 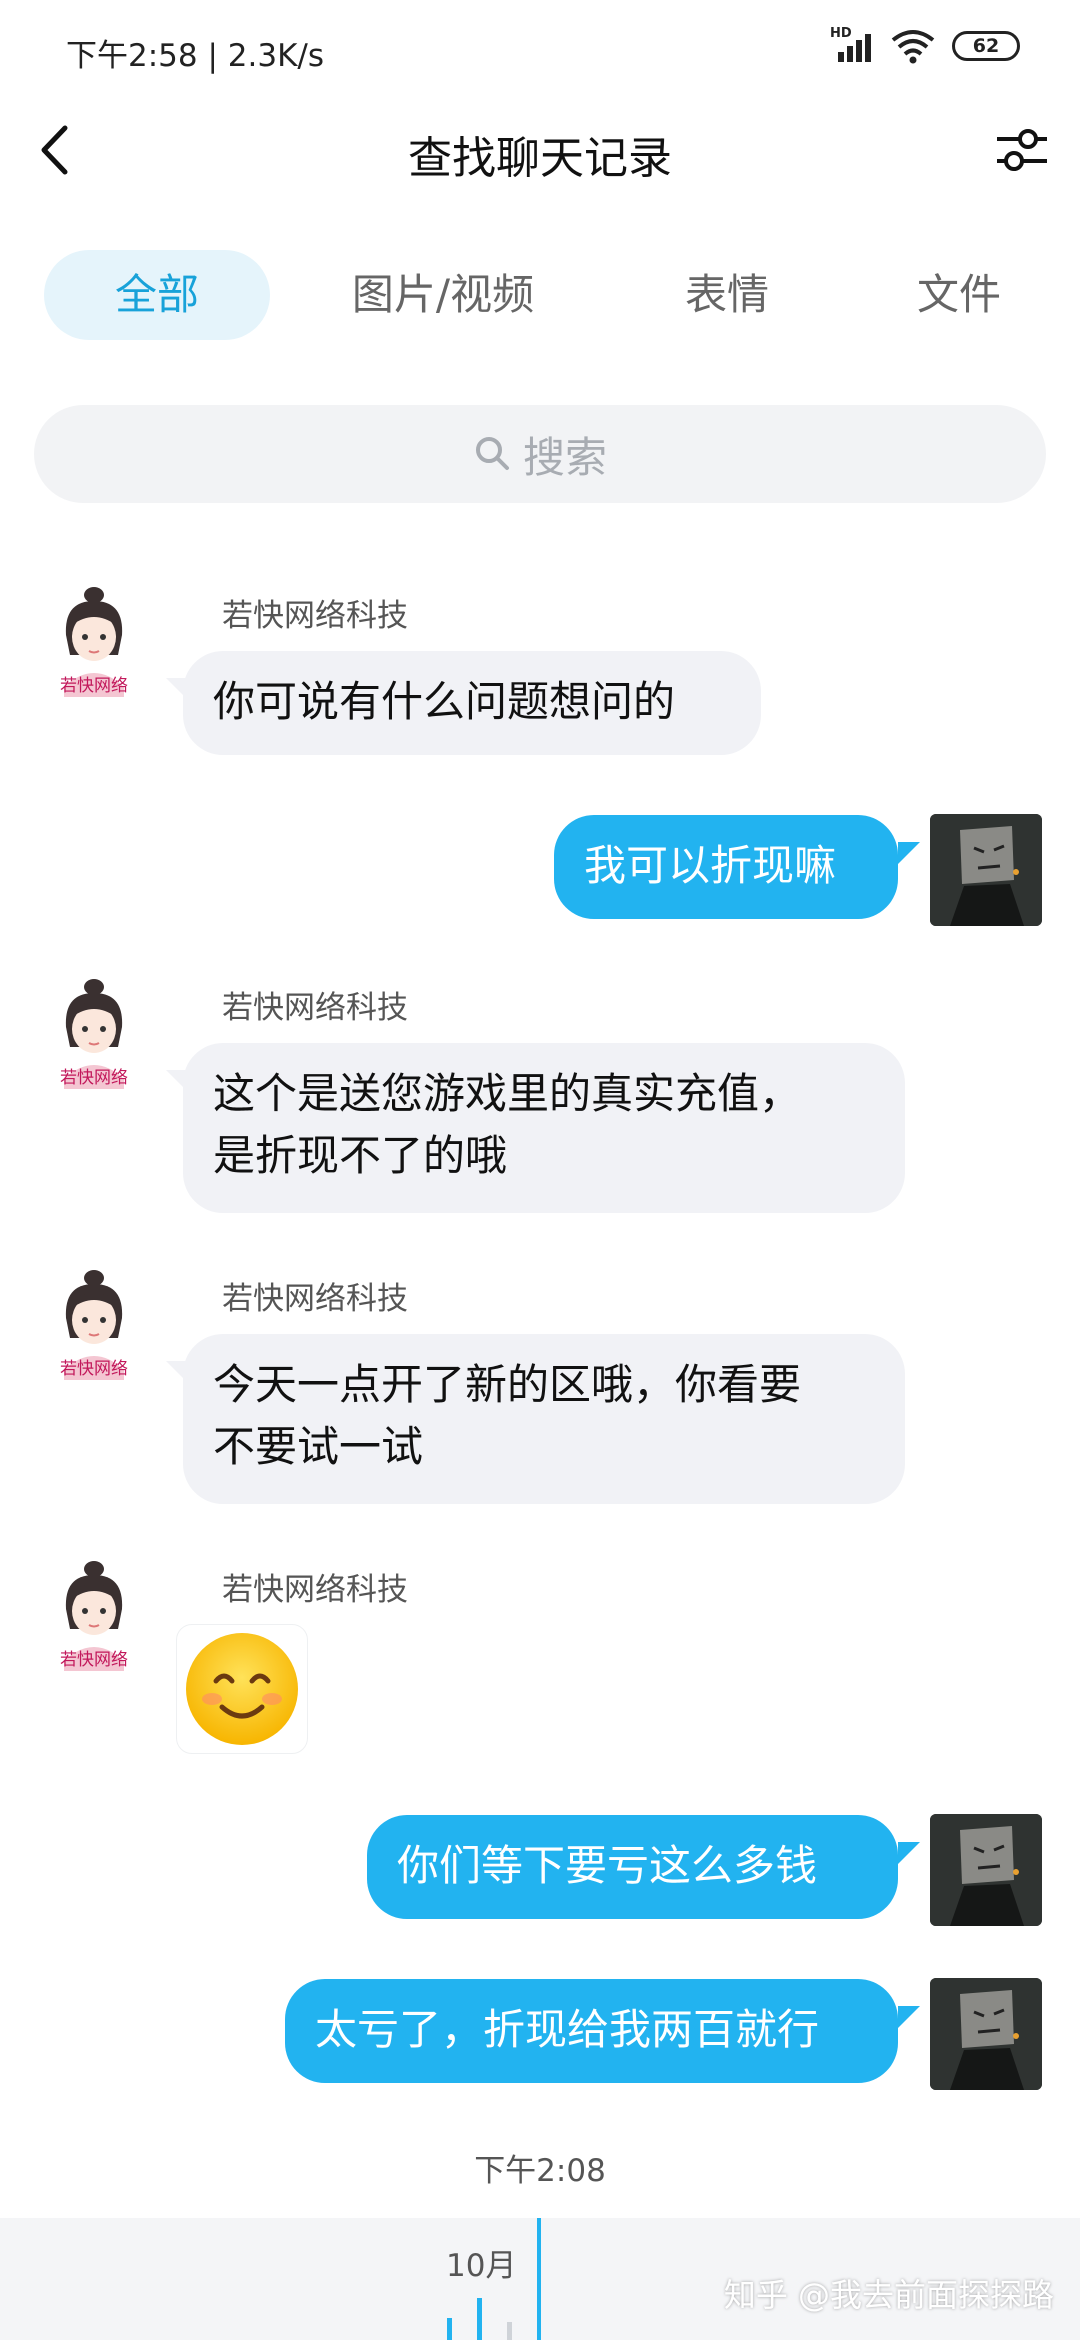 I want to click on message-bubble: 太亏了，折现给我两百就行, so click(x=591, y=2031).